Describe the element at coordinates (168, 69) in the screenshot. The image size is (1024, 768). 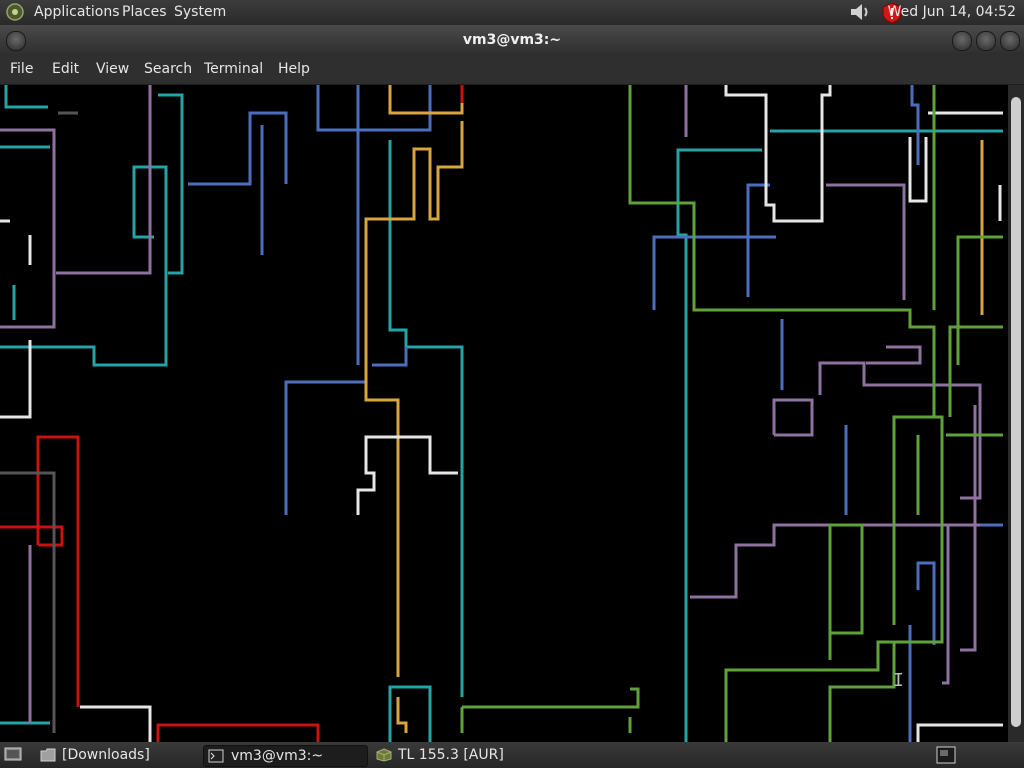
I see `menu-search: Search` at that location.